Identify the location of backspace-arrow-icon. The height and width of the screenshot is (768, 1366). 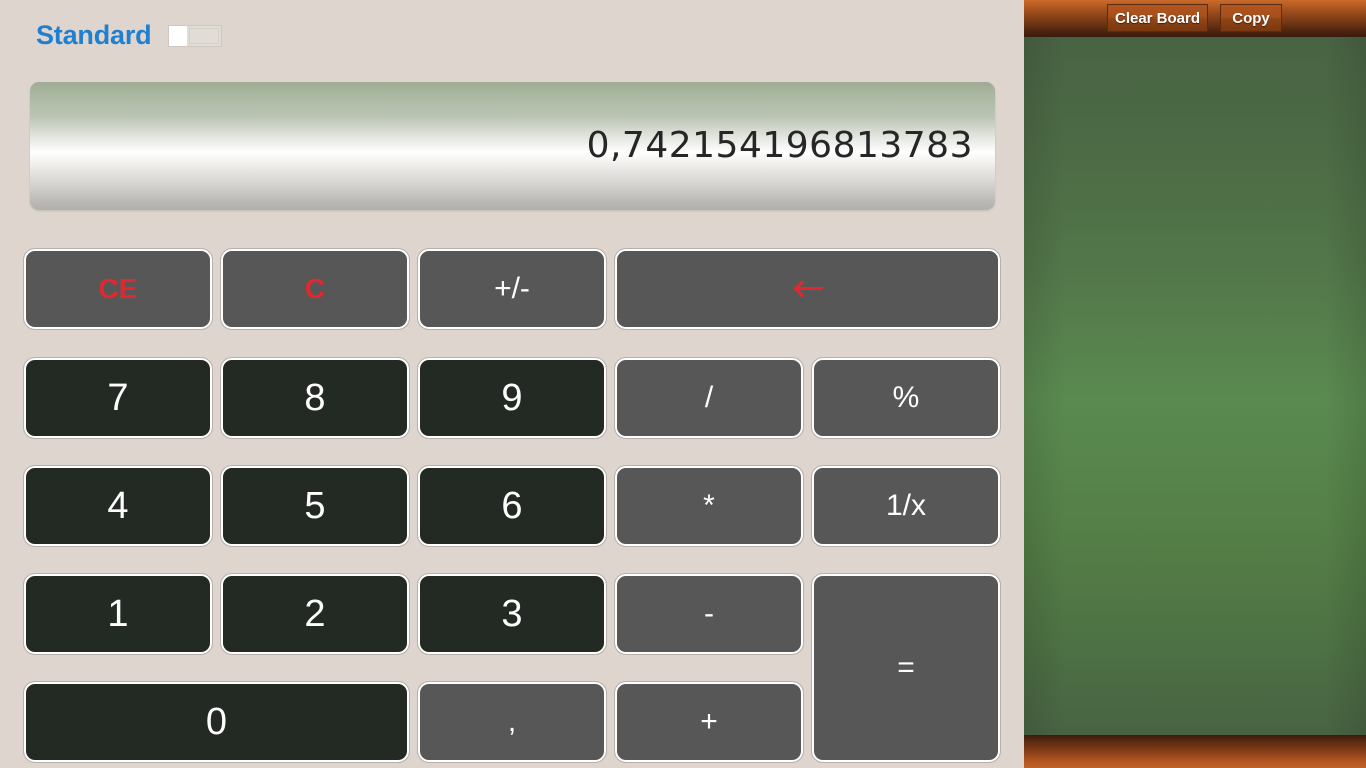
(808, 289).